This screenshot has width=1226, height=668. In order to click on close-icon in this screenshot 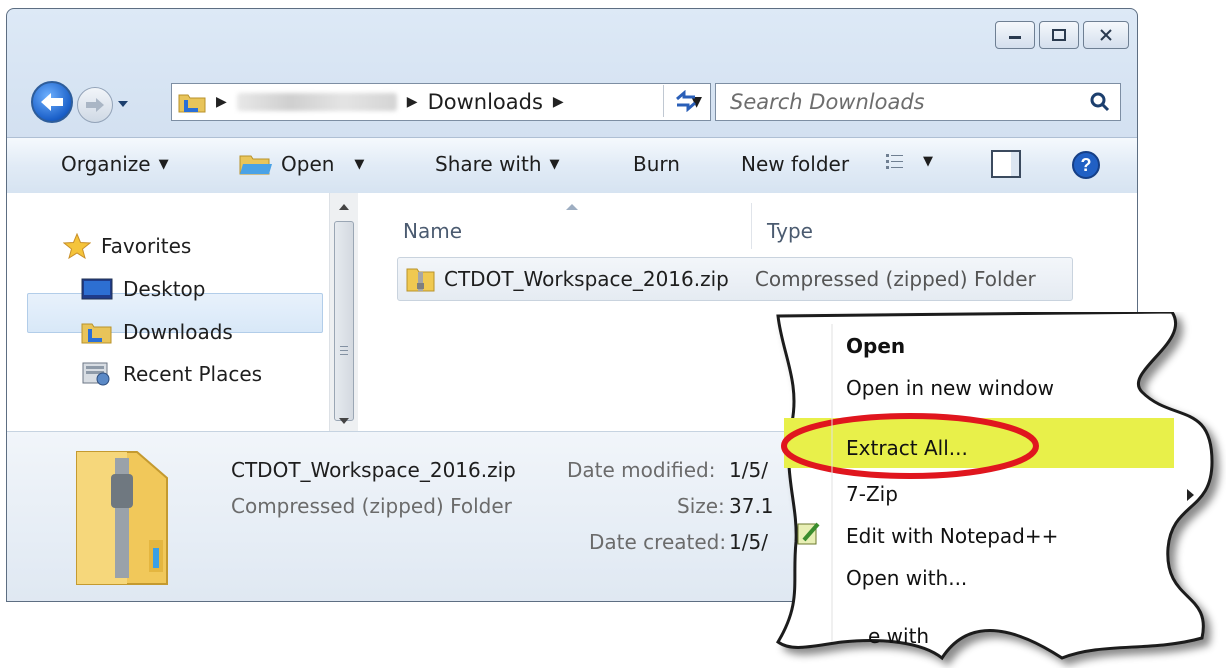, I will do `click(1106, 35)`.